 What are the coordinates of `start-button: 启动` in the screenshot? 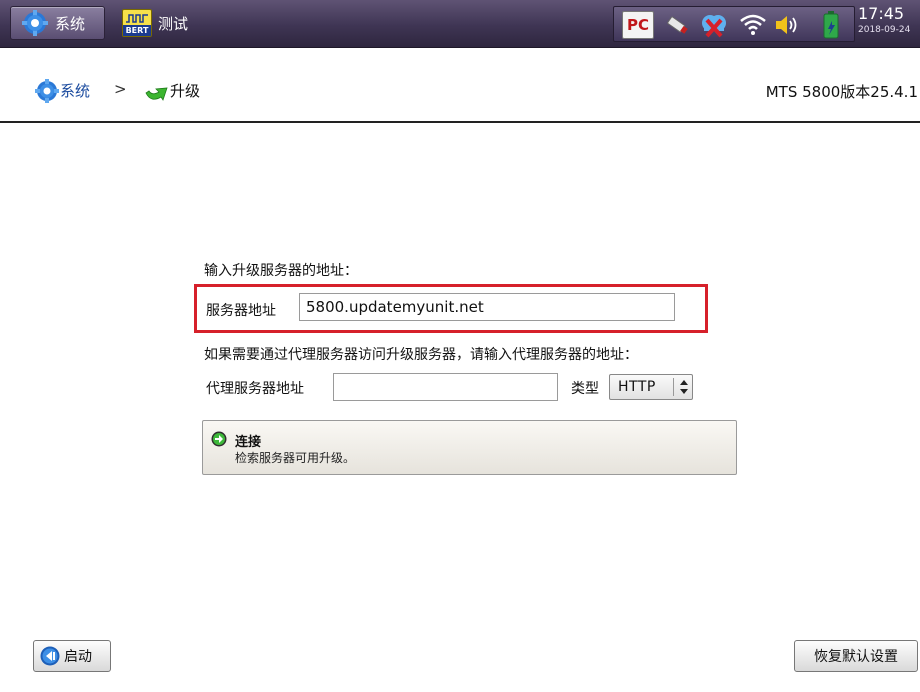 It's located at (72, 656).